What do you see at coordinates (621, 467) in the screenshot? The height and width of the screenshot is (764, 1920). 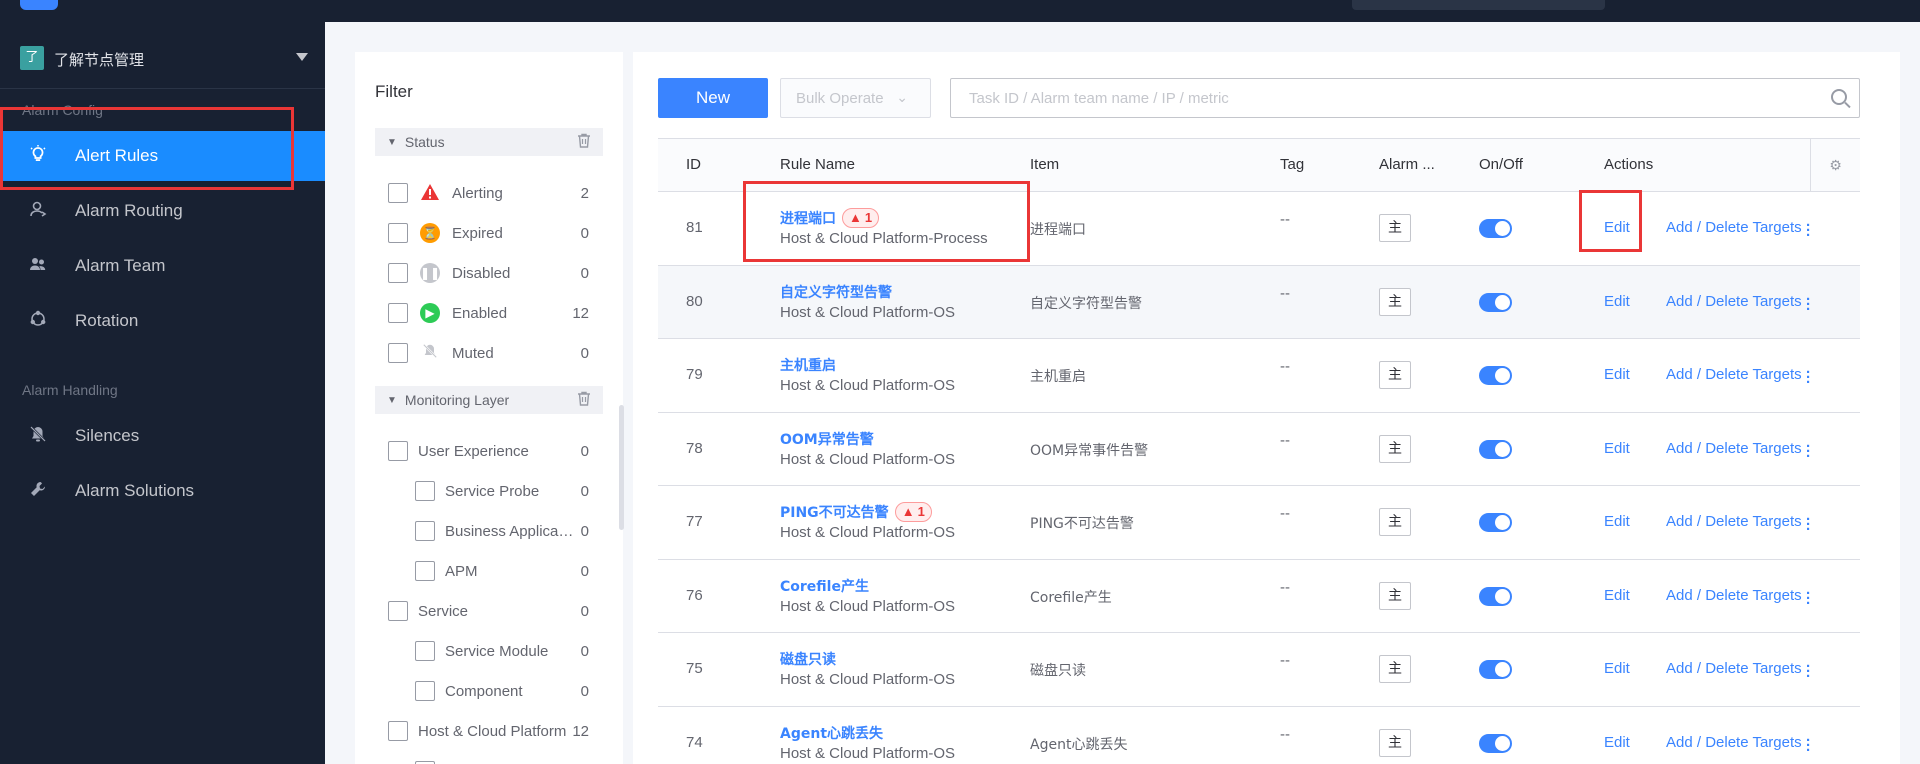 I see `filter-scrollbar` at bounding box center [621, 467].